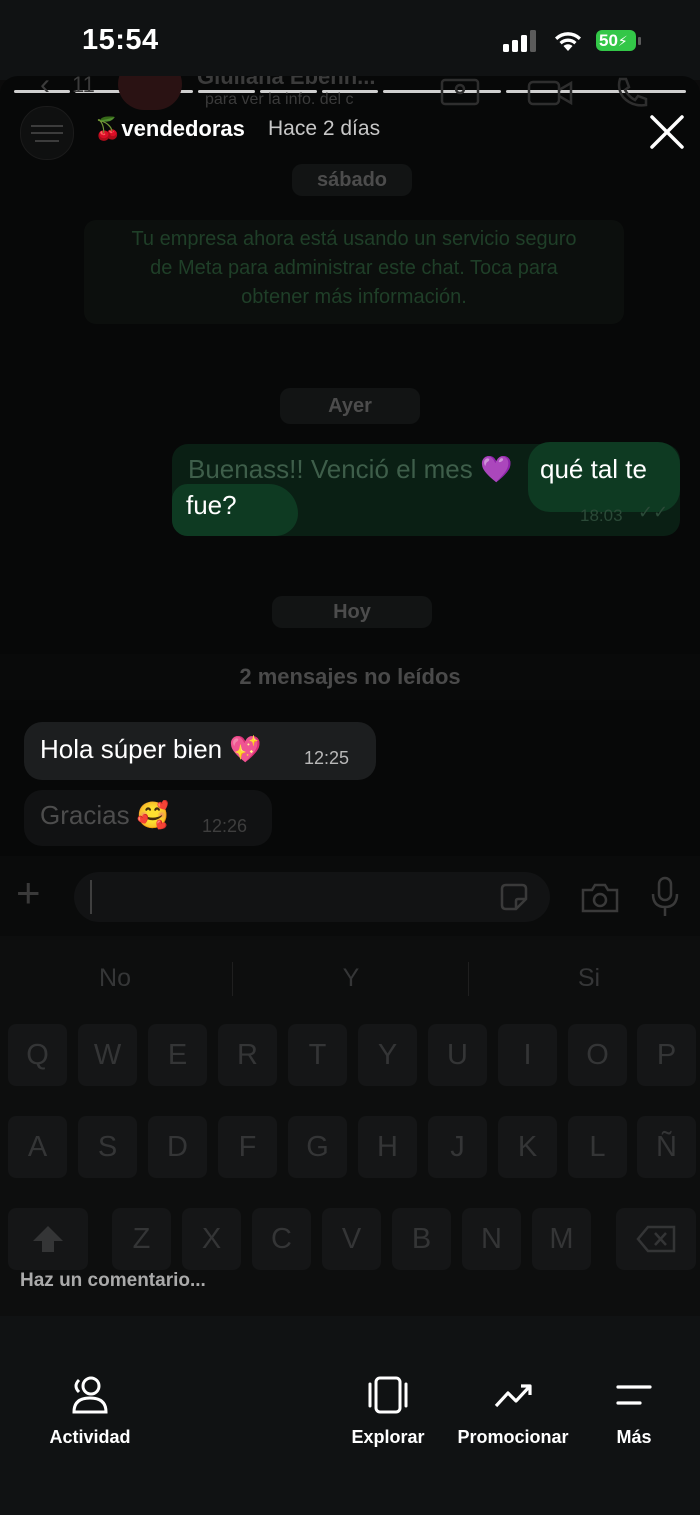 This screenshot has height=1515, width=700. I want to click on backspace-icon, so click(656, 1239).